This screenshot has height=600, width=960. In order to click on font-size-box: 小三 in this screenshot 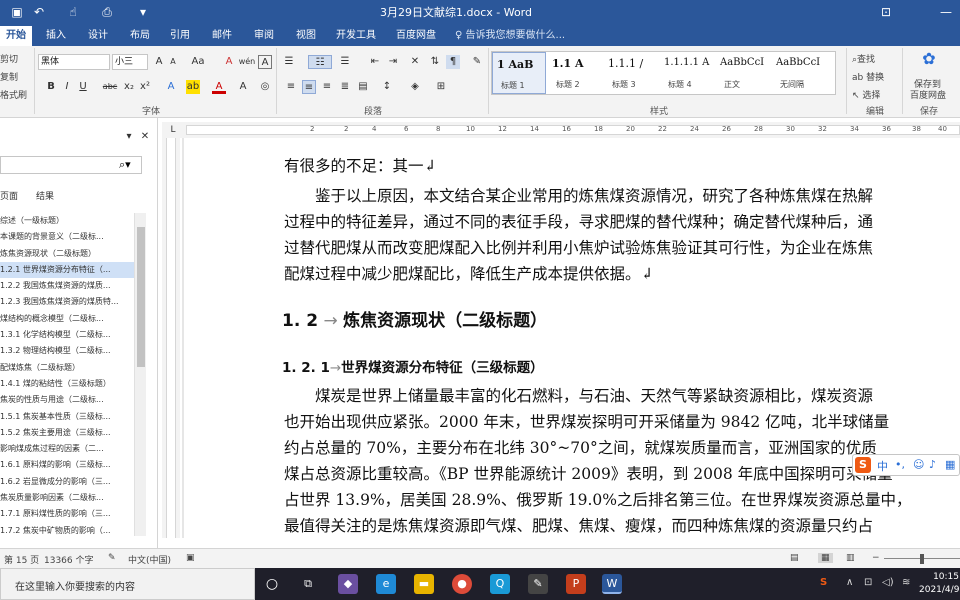, I will do `click(130, 62)`.